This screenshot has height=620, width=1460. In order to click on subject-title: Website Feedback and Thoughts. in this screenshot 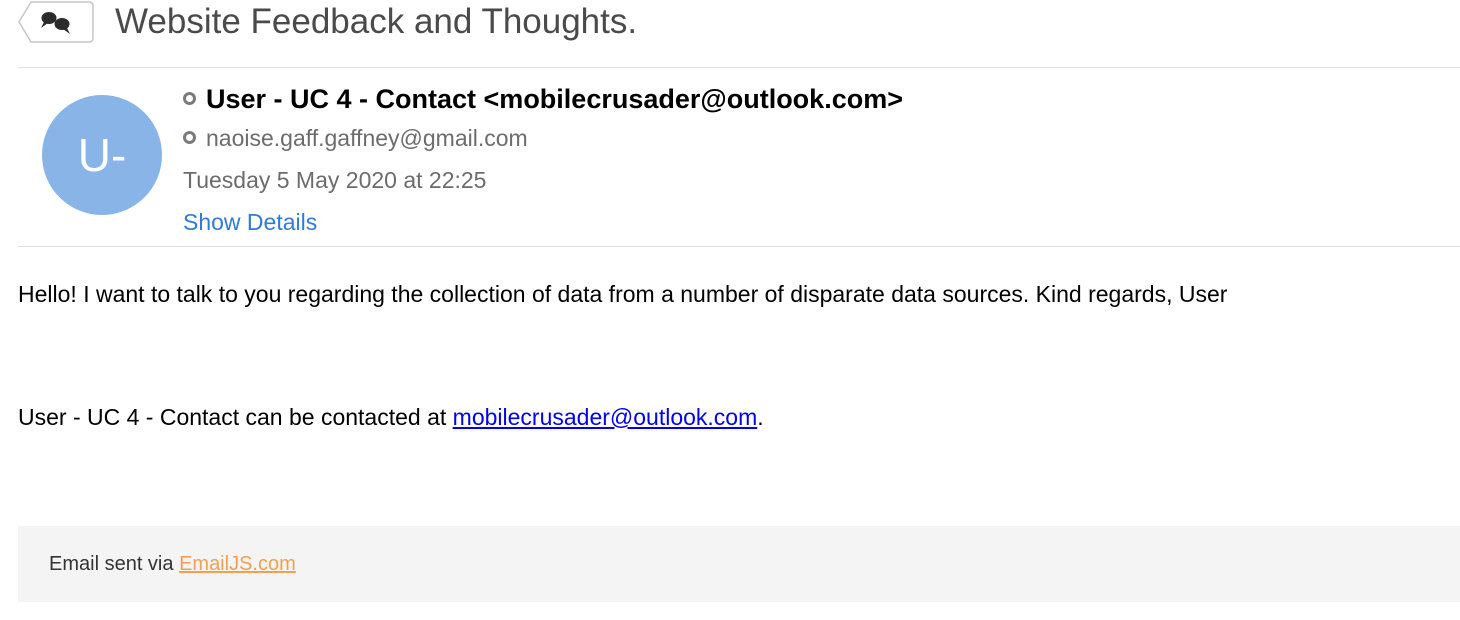, I will do `click(376, 21)`.